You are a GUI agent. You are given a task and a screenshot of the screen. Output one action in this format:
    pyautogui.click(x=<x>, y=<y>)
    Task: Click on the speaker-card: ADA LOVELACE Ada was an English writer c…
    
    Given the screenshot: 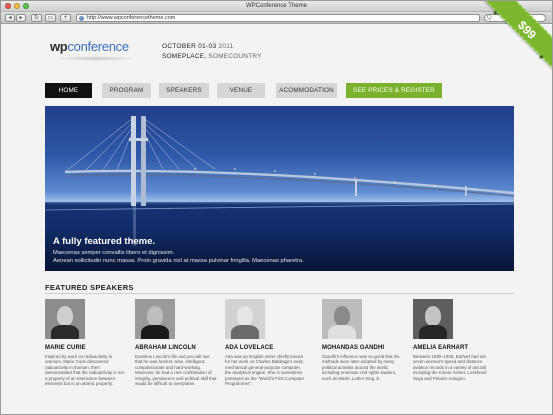 What is the action you would take?
    pyautogui.click(x=267, y=342)
    